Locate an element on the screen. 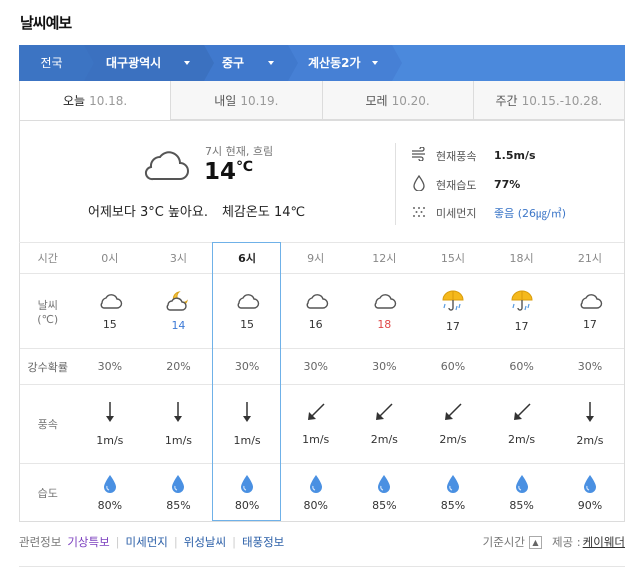 The height and width of the screenshot is (583, 640). divider is located at coordinates (395, 184).